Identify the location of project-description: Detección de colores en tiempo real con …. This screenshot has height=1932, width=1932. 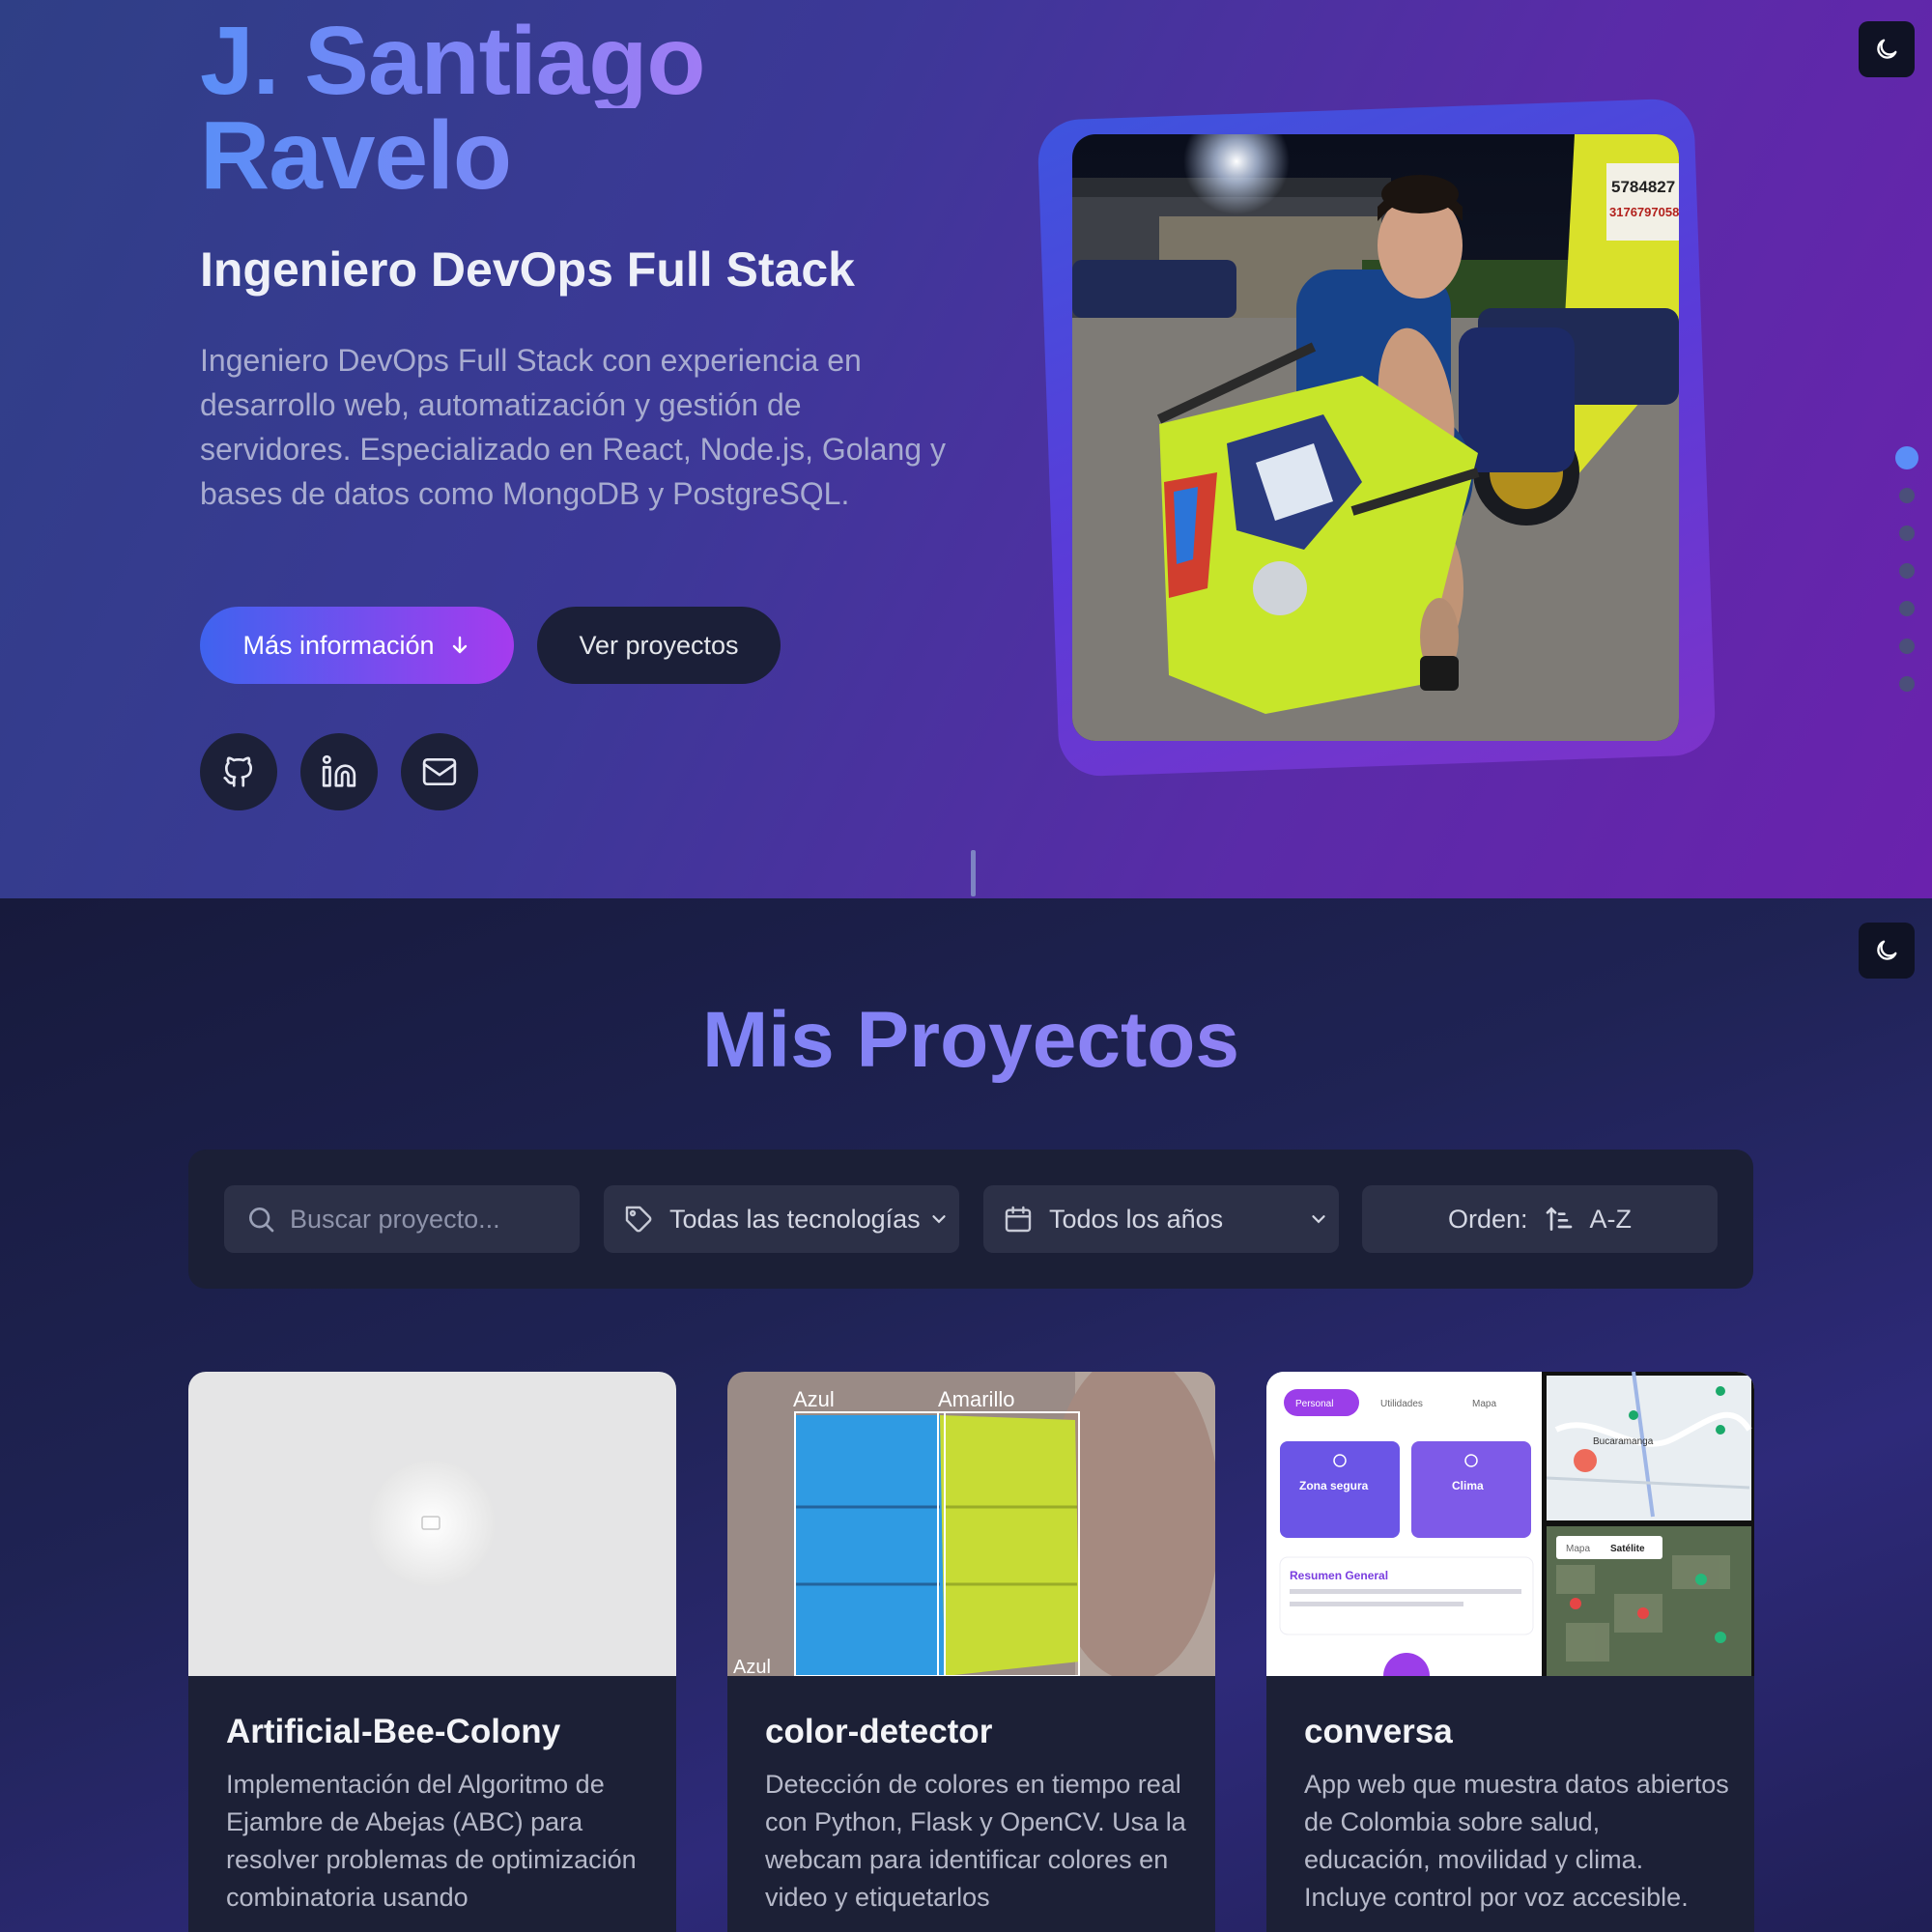
(975, 1841).